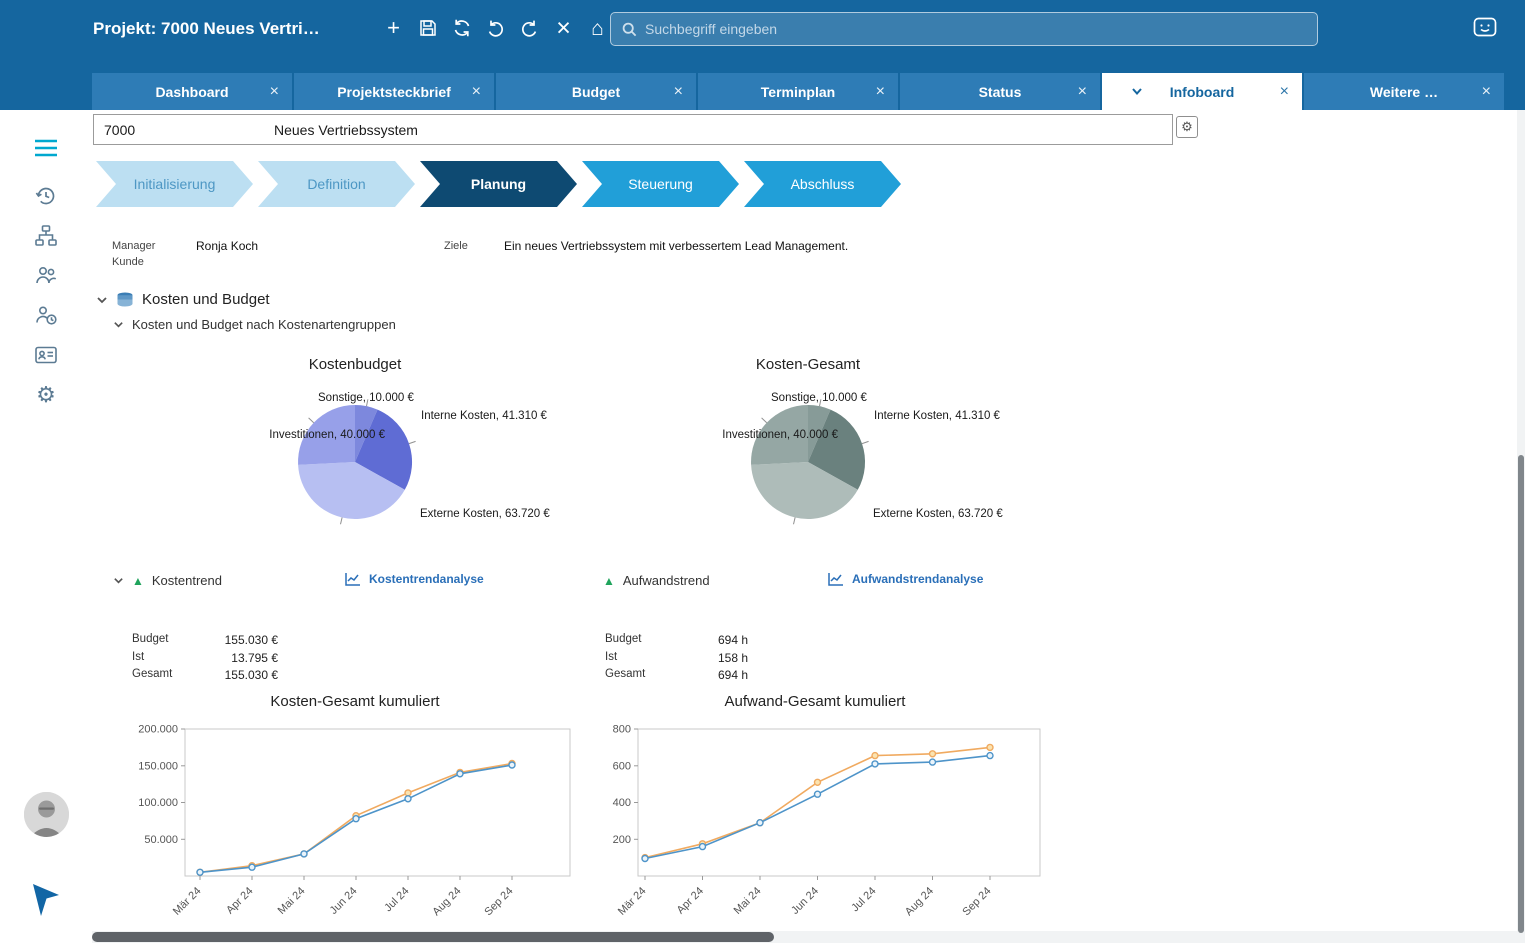  I want to click on top-bar: Projekt: 7000 Neues Vertri… + × ⌂, so click(762, 36).